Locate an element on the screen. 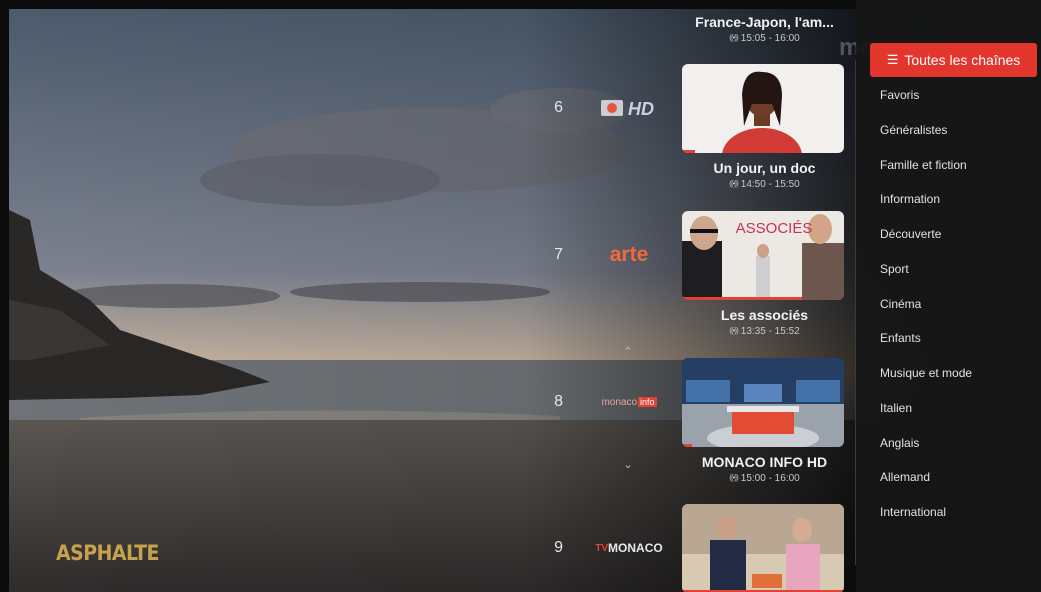 The image size is (1041, 592). program-info: Un jour, un doc ((•)) 14:50 - 15:50 is located at coordinates (764, 175).